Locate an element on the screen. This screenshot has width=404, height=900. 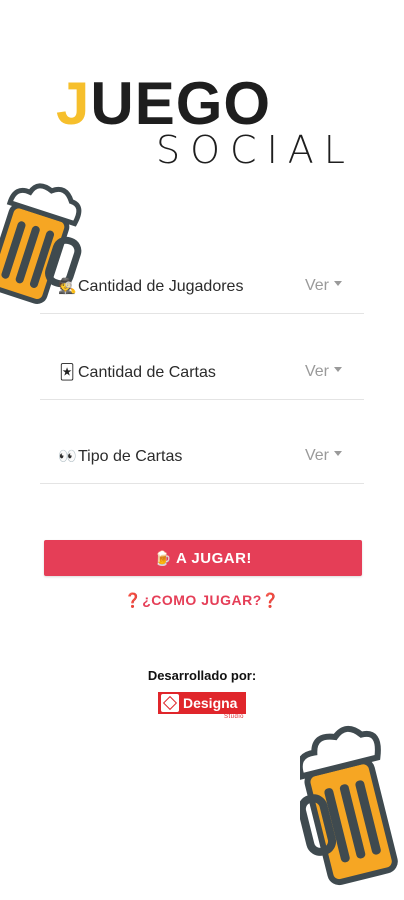
logo-title-accent: J is located at coordinates (73, 103).